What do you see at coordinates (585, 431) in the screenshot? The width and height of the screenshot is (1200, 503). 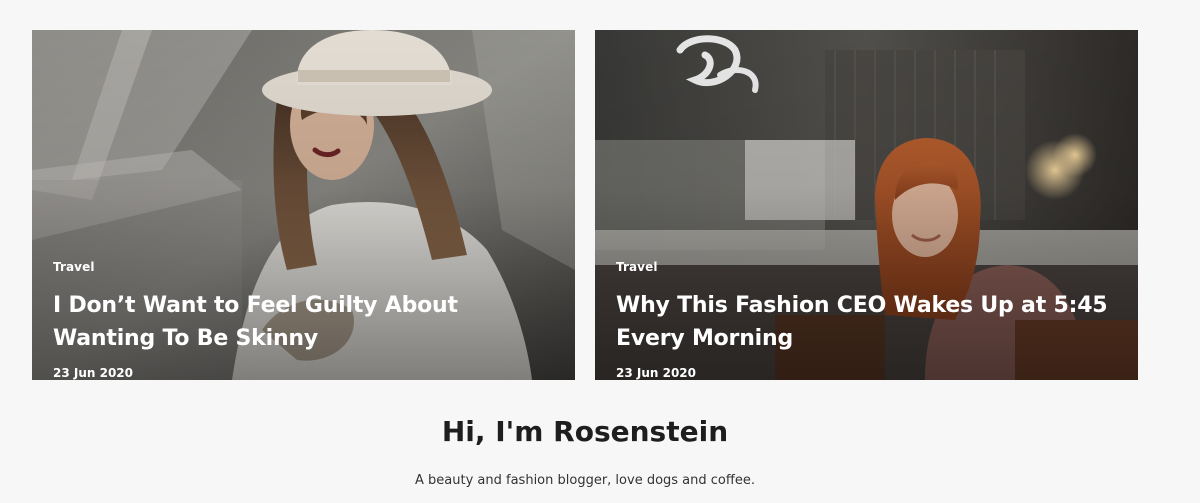 I see `author-heading: Hi, I'm Rosenstein` at bounding box center [585, 431].